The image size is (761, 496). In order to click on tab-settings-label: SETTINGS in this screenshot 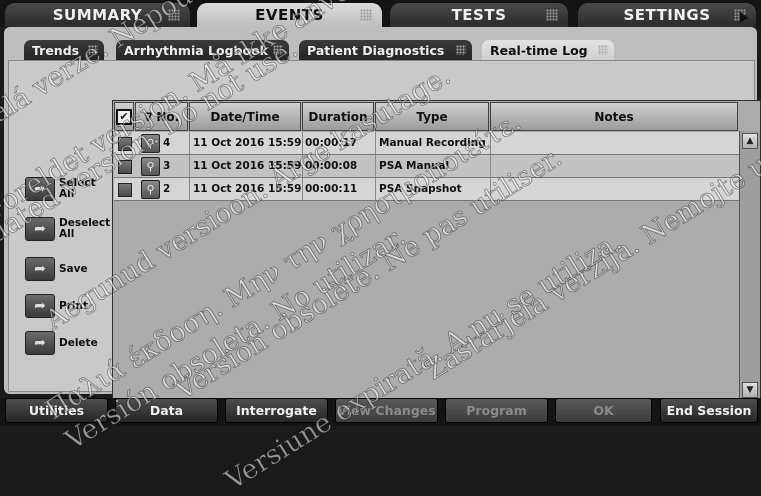, I will do `click(667, 15)`.